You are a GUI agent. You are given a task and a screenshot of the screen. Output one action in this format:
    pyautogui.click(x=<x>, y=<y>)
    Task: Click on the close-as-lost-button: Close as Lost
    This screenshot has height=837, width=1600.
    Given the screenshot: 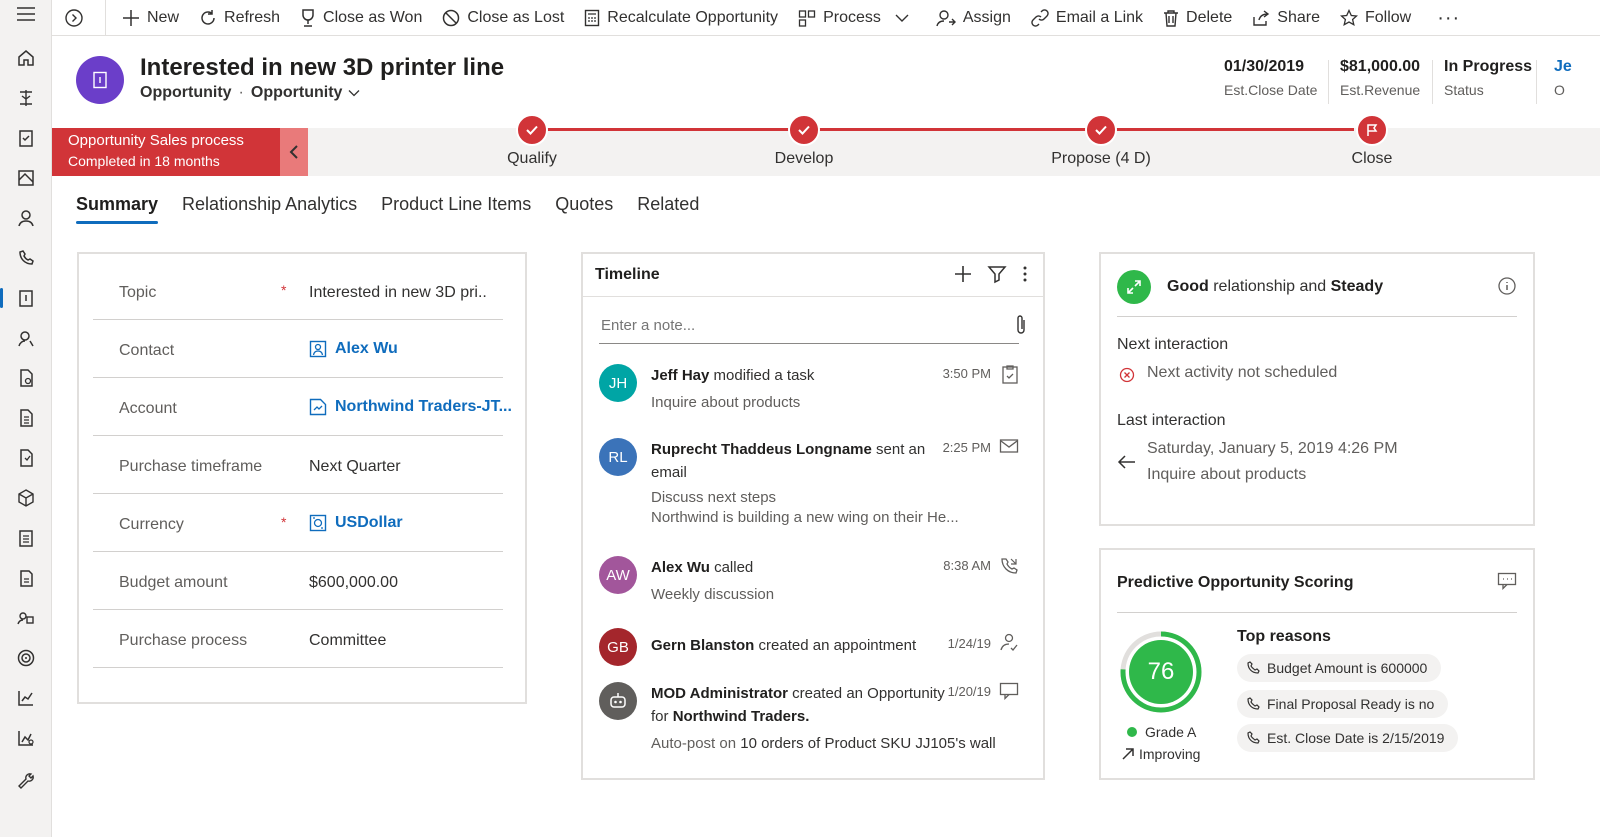 What is the action you would take?
    pyautogui.click(x=503, y=18)
    